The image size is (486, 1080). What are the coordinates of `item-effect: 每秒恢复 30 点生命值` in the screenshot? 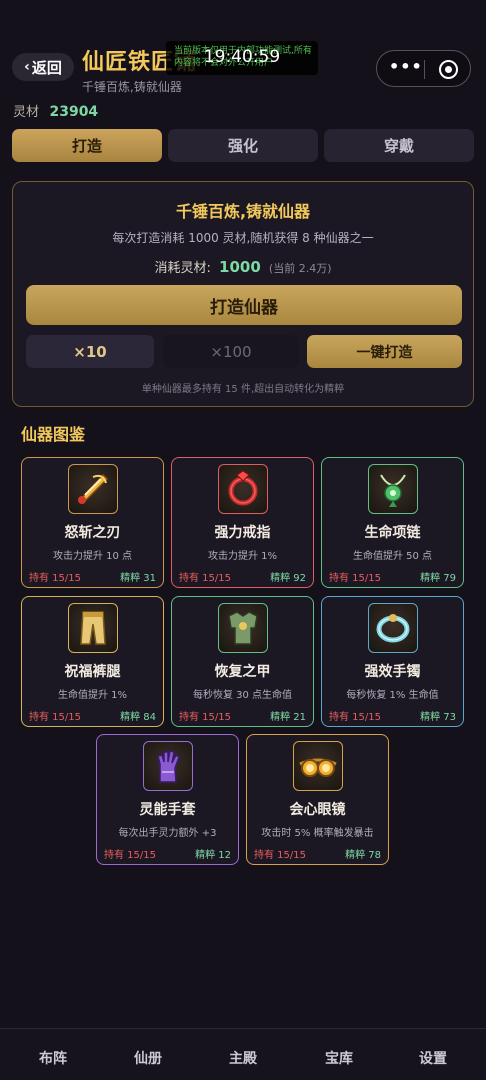 It's located at (242, 695).